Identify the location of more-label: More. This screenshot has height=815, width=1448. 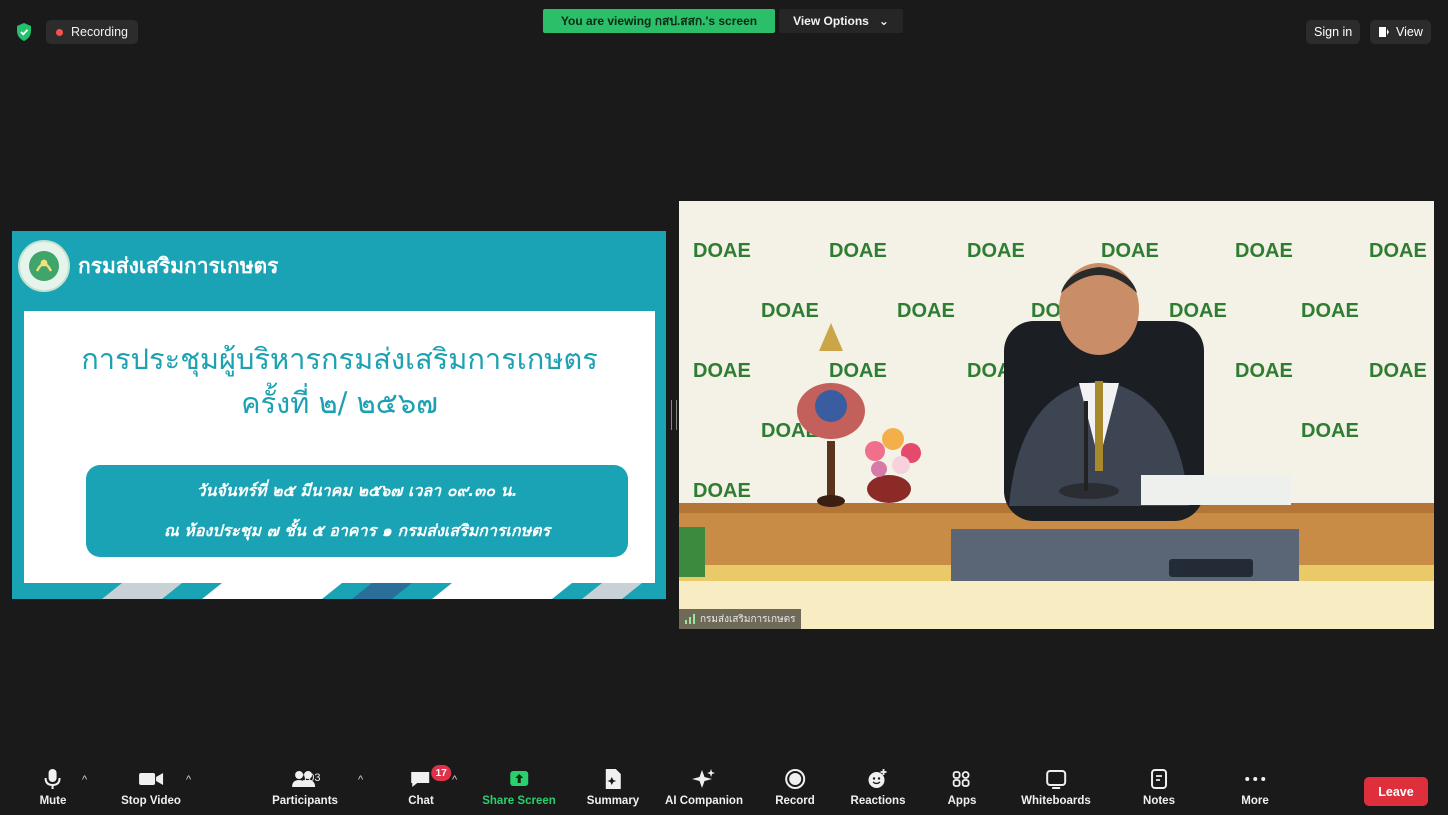
(1255, 801).